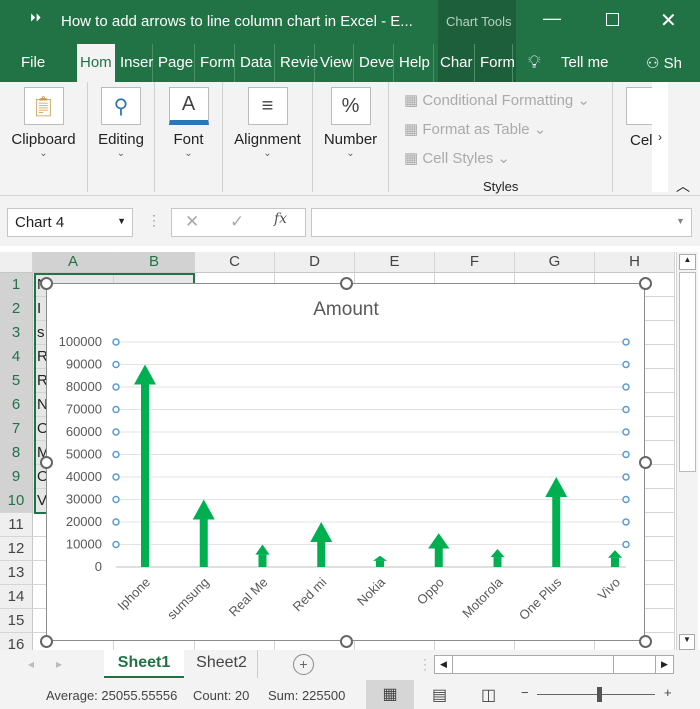 This screenshot has height=709, width=700. What do you see at coordinates (16, 573) in the screenshot?
I see `row-header-13: 13` at bounding box center [16, 573].